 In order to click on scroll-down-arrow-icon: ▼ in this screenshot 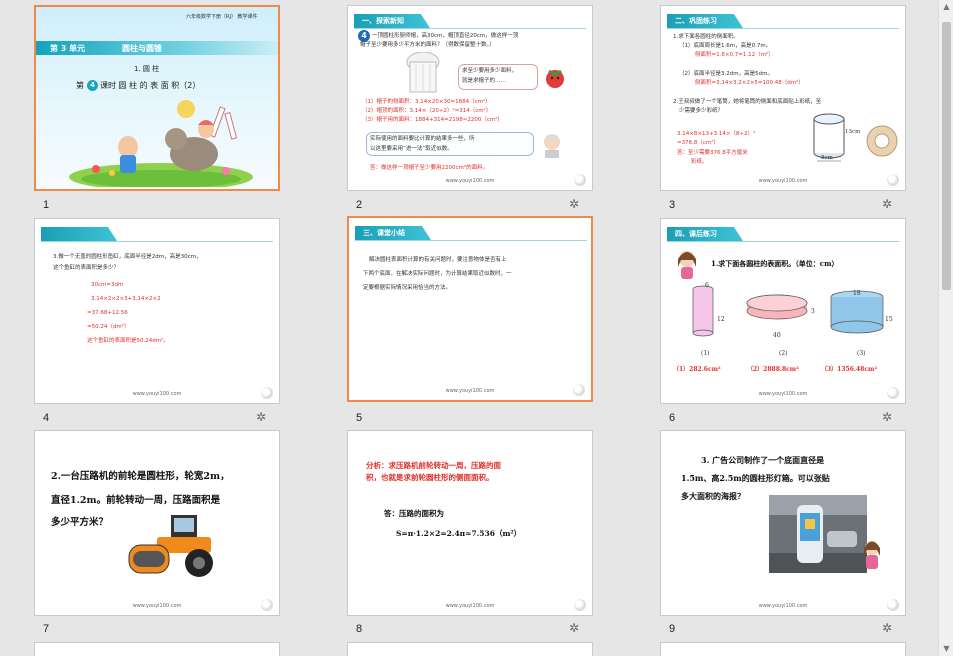, I will do `click(946, 649)`.